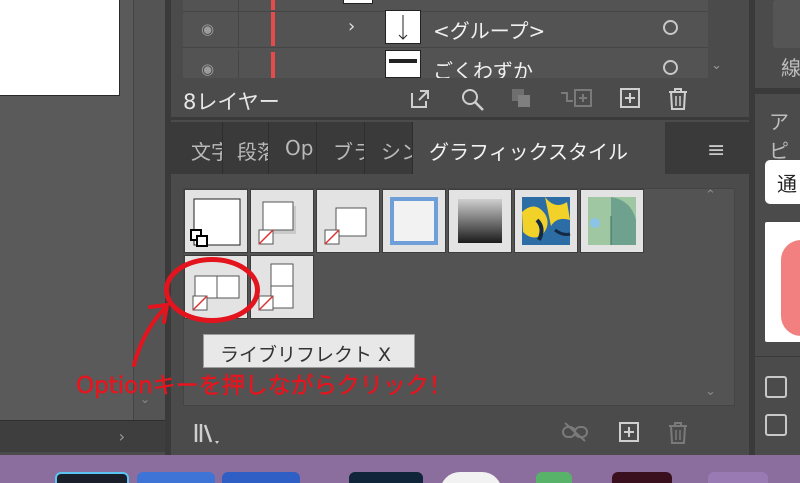 The width and height of the screenshot is (800, 483). Describe the element at coordinates (473, 102) in the screenshot. I see `search-icon` at that location.